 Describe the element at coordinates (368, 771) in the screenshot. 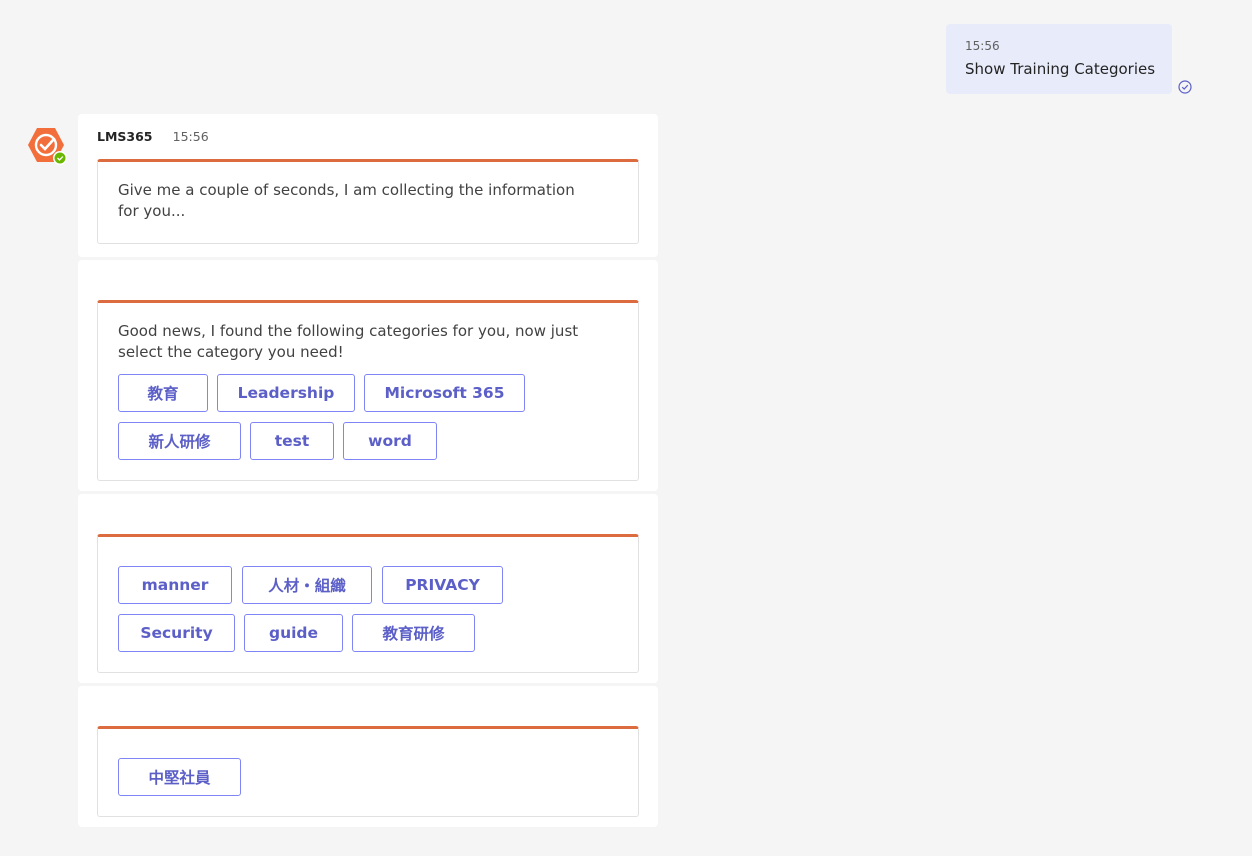

I see `adaptive-card-categories-3: 中堅社員` at that location.